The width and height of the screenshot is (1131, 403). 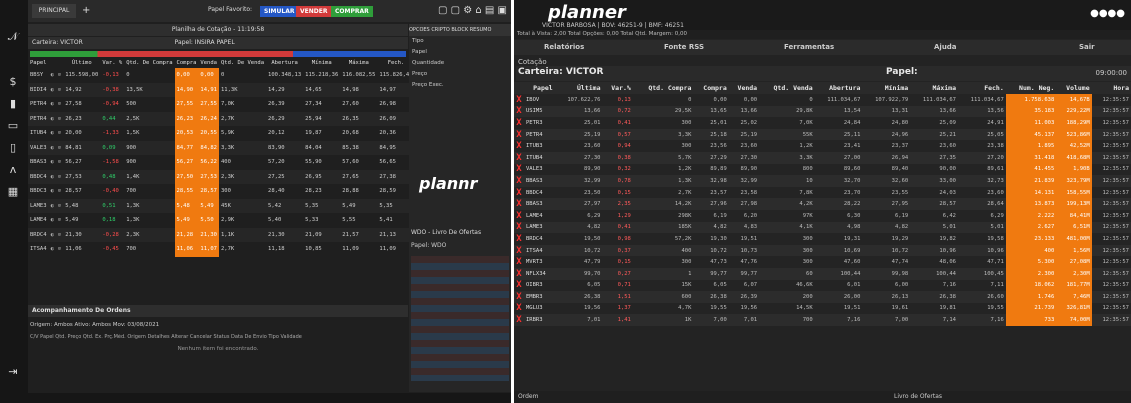 What do you see at coordinates (564, 47) in the screenshot?
I see `menu-relatorios: Relatórios` at bounding box center [564, 47].